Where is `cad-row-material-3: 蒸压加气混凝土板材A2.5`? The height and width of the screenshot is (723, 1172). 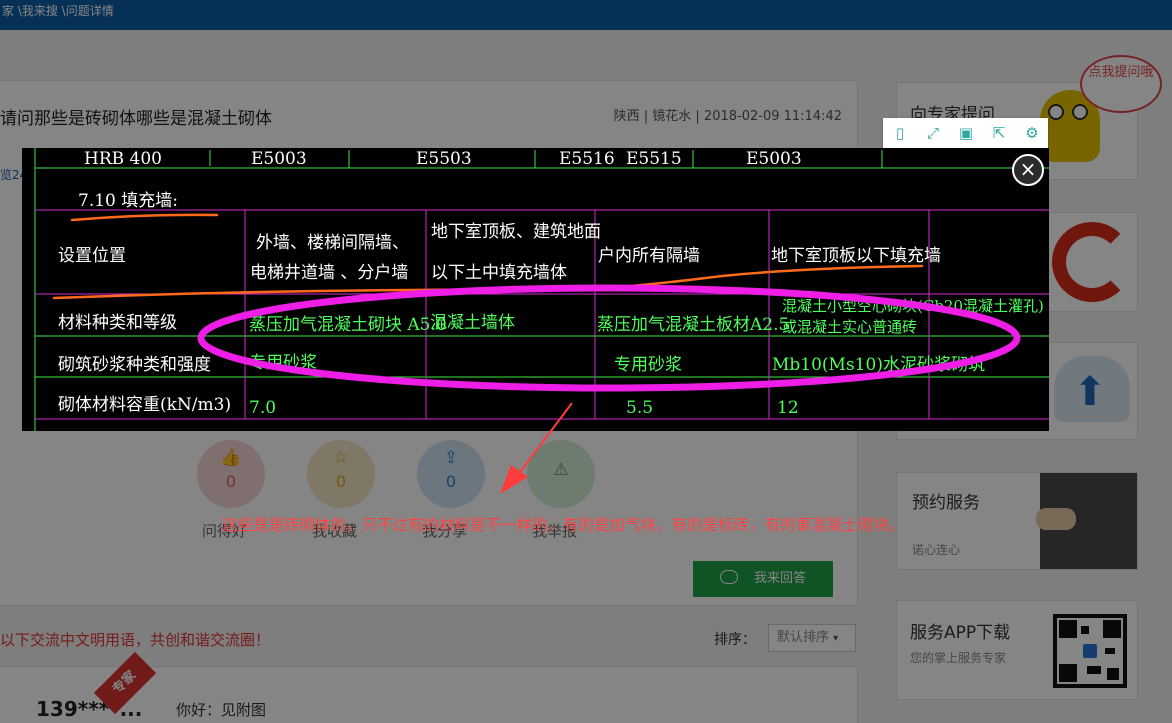
cad-row-material-3: 蒸压加气混凝土板材A2.5 is located at coordinates (693, 325).